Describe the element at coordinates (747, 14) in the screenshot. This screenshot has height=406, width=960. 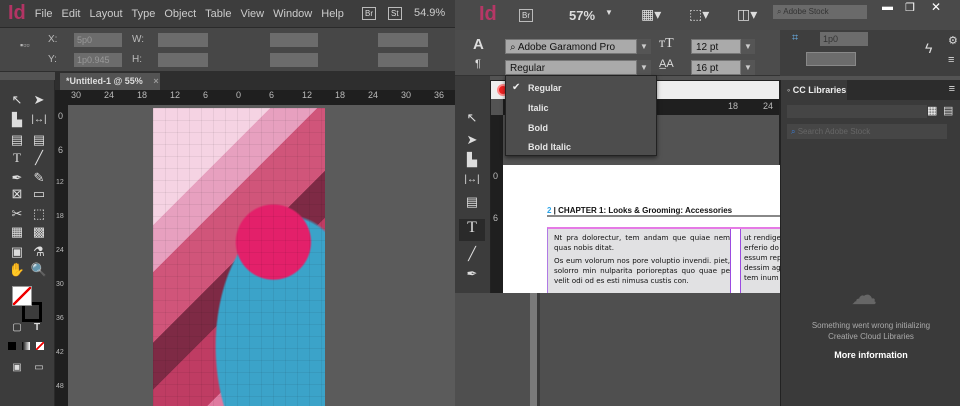
I see `arrange-documents-icon: ◫▾` at that location.